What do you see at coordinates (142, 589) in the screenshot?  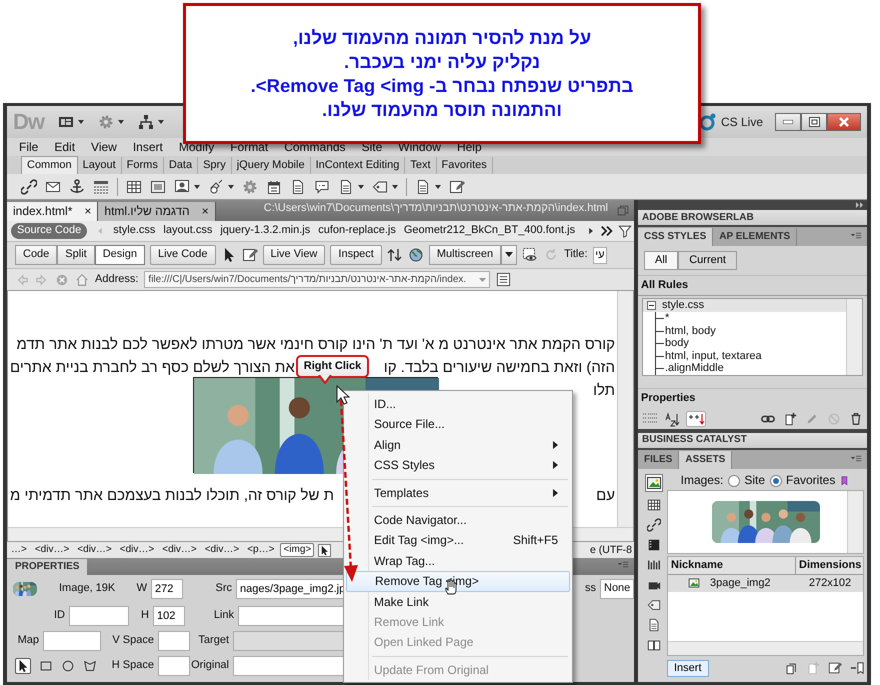 I see `field-label: W` at bounding box center [142, 589].